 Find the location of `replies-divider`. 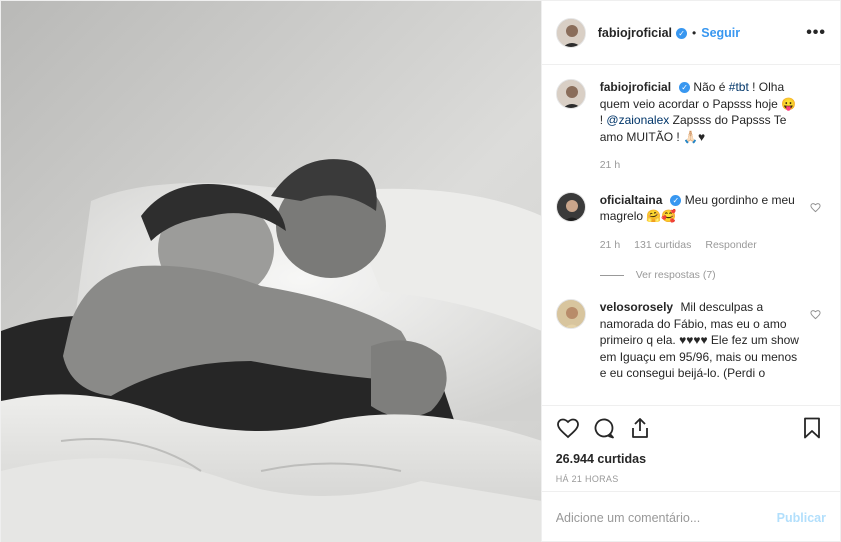

replies-divider is located at coordinates (611, 275).